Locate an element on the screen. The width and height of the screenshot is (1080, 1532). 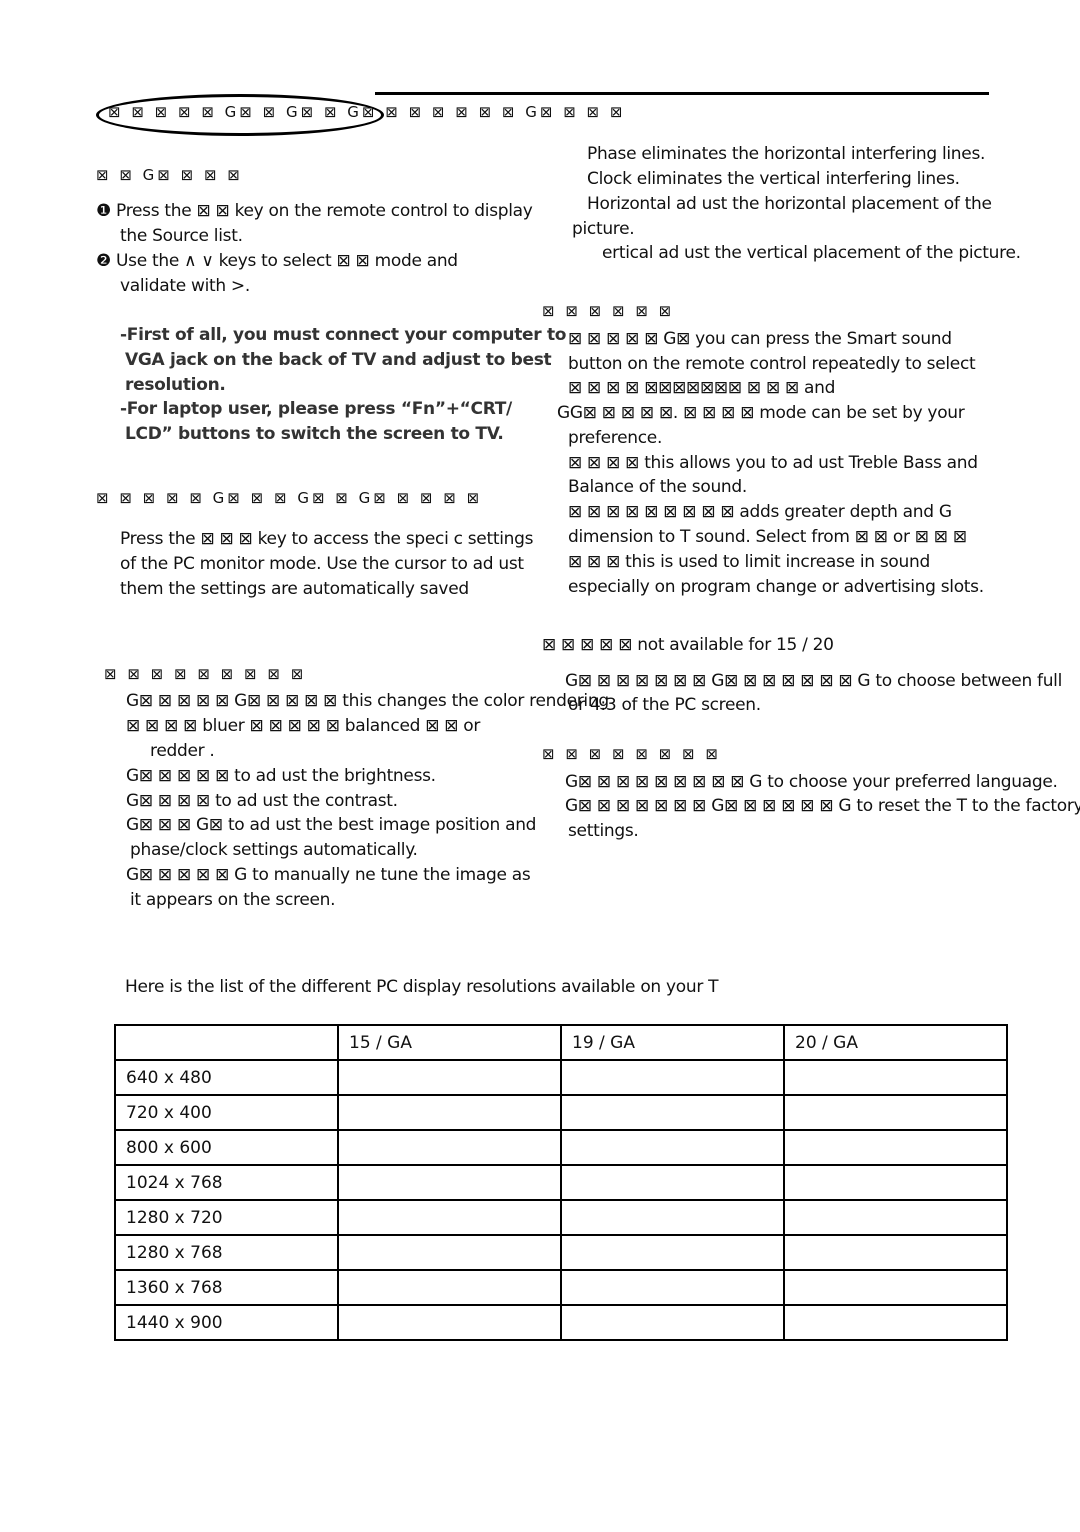
table-row: 1280 x 768 is located at coordinates (561, 1252).